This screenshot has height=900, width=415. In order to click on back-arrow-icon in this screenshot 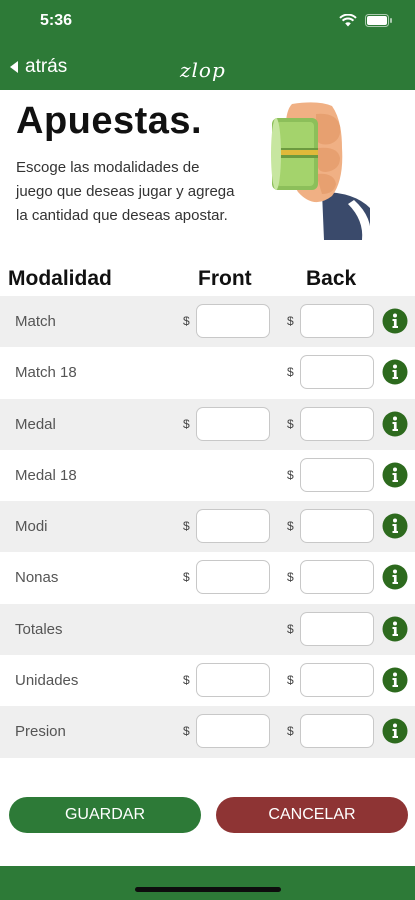, I will do `click(14, 67)`.